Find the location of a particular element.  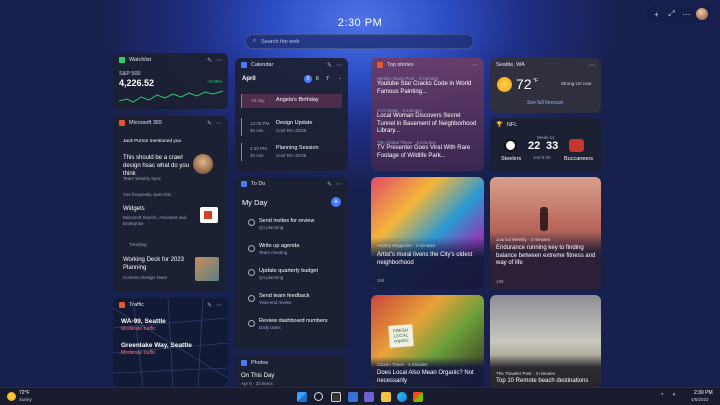

weather-unit: °F is located at coordinates (536, 81).